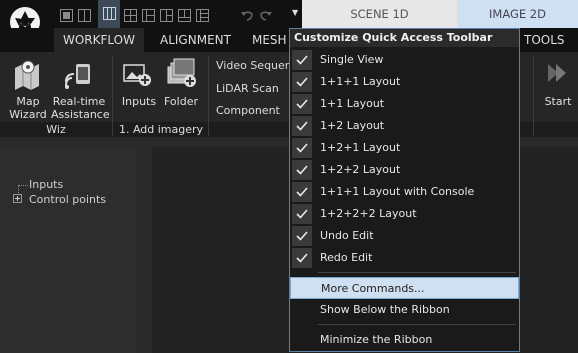 This screenshot has height=353, width=578. I want to click on realtime-assistance-label: Real-time Assistance, so click(80, 108).